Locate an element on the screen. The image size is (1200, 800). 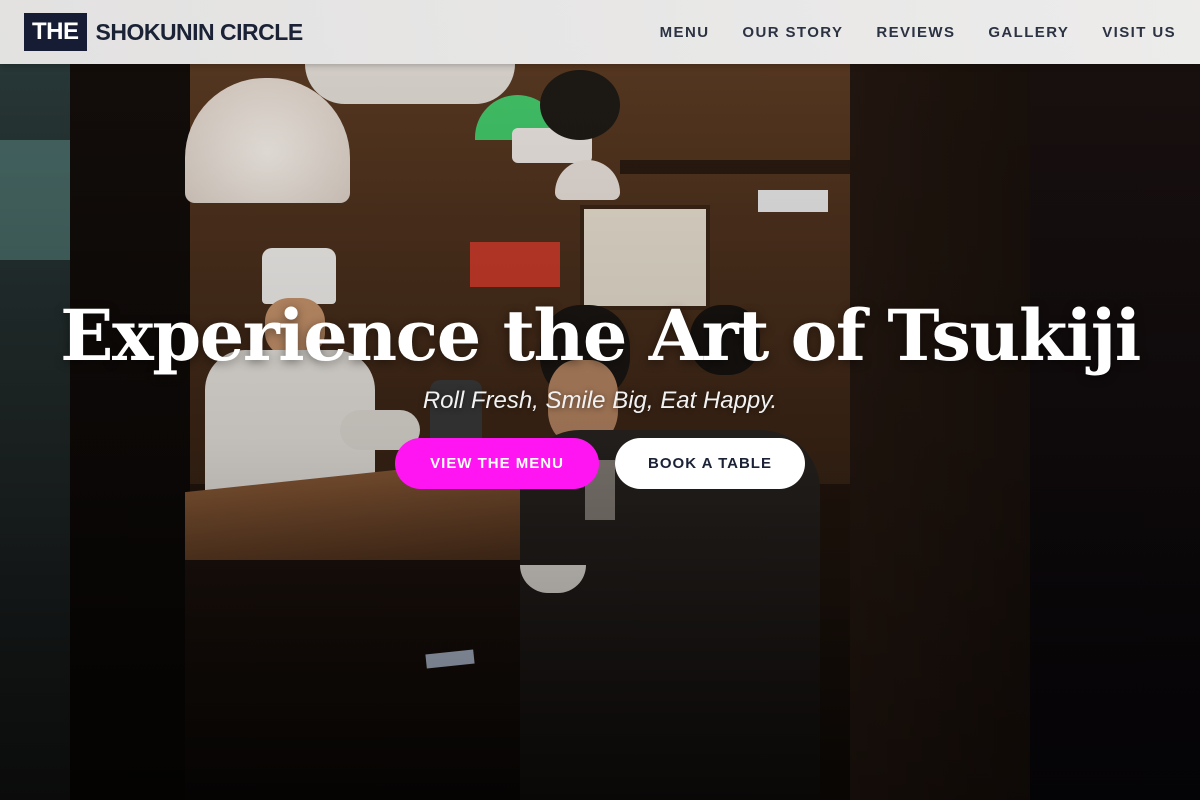
site-logo: THE SHOKUNIN CIRCLE is located at coordinates (163, 32).